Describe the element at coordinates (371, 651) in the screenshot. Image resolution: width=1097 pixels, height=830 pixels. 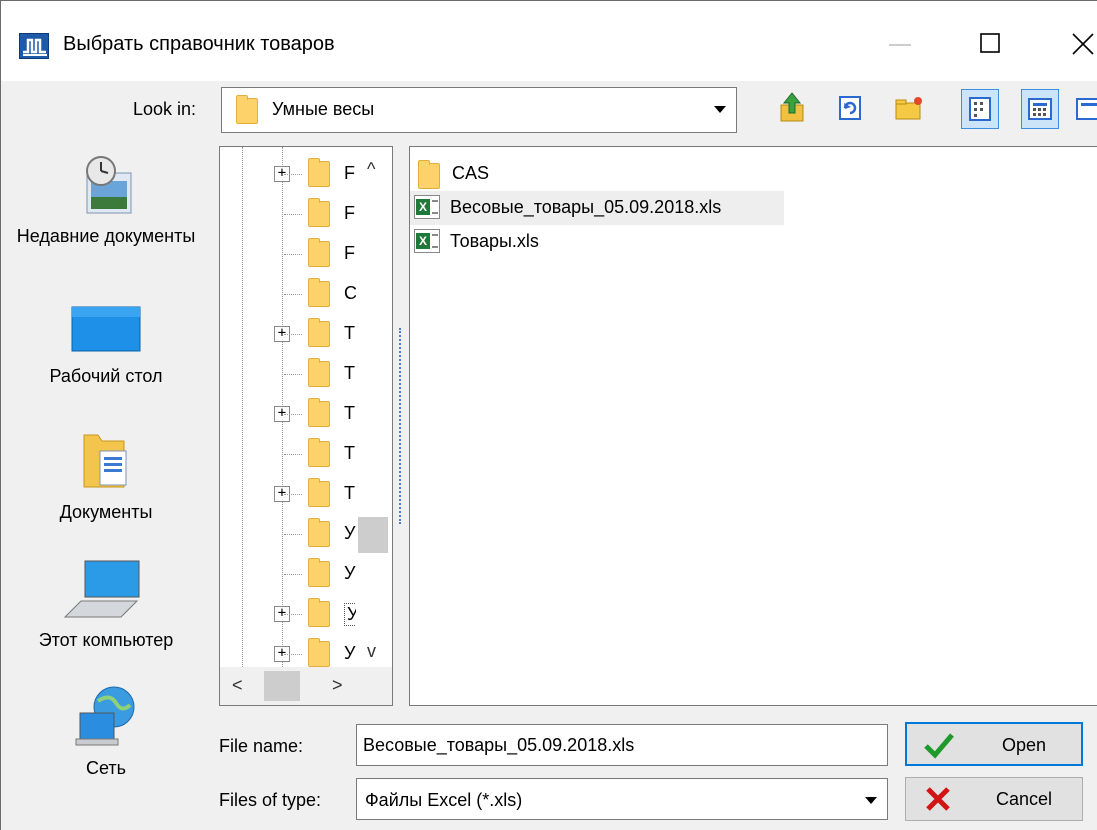
I see `scroll-down-icon: v` at that location.